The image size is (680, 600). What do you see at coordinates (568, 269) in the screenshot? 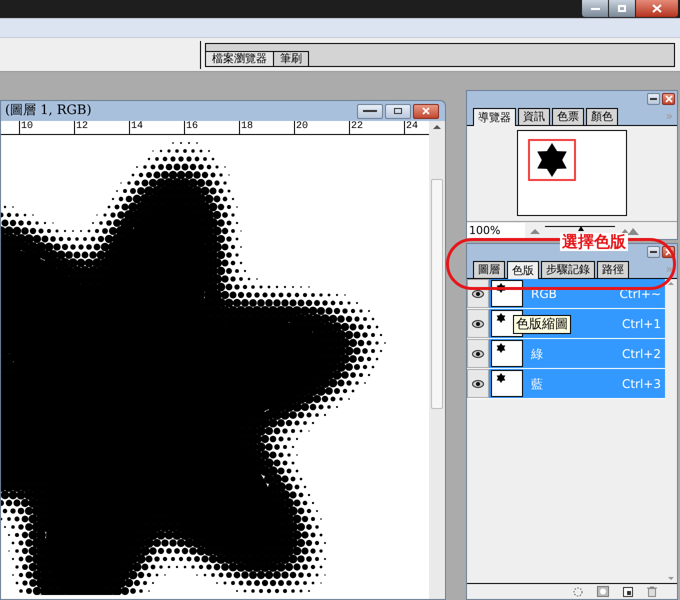
I see `panel-tab: 步驟記錄` at bounding box center [568, 269].